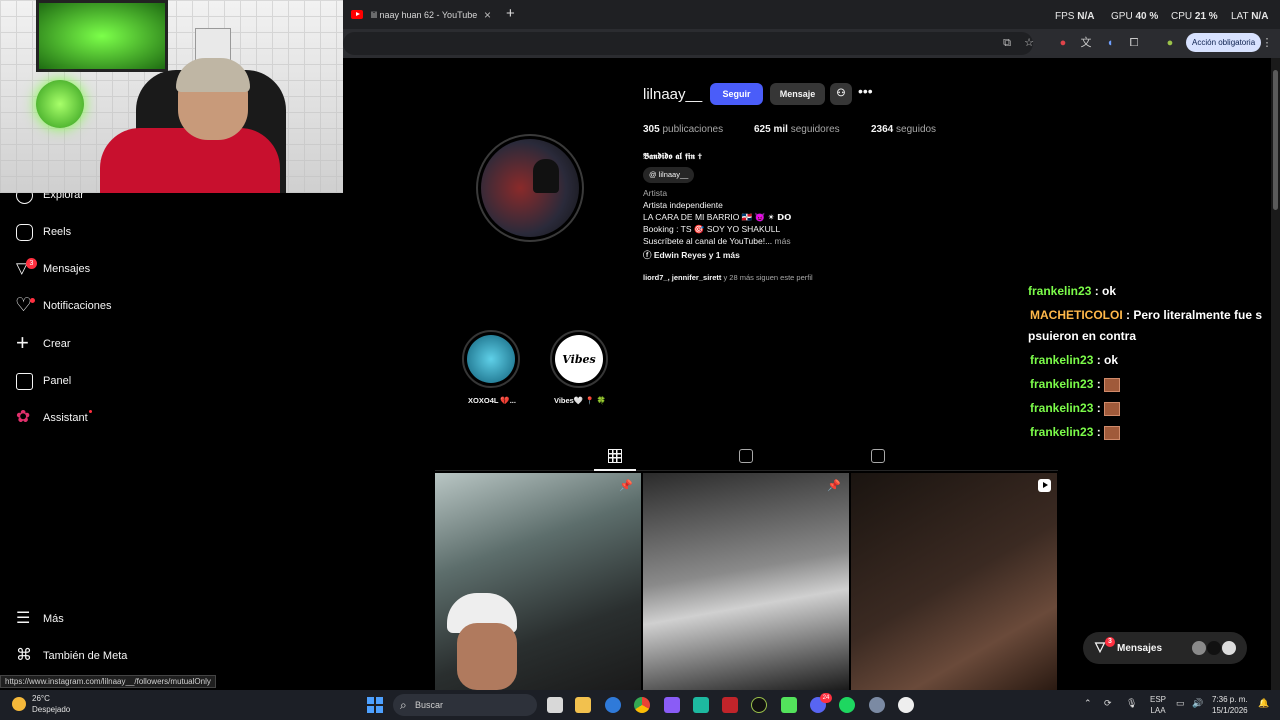 The height and width of the screenshot is (720, 1280). I want to click on bio-link-text: Edwin Reyes y 1 más, so click(696, 255).